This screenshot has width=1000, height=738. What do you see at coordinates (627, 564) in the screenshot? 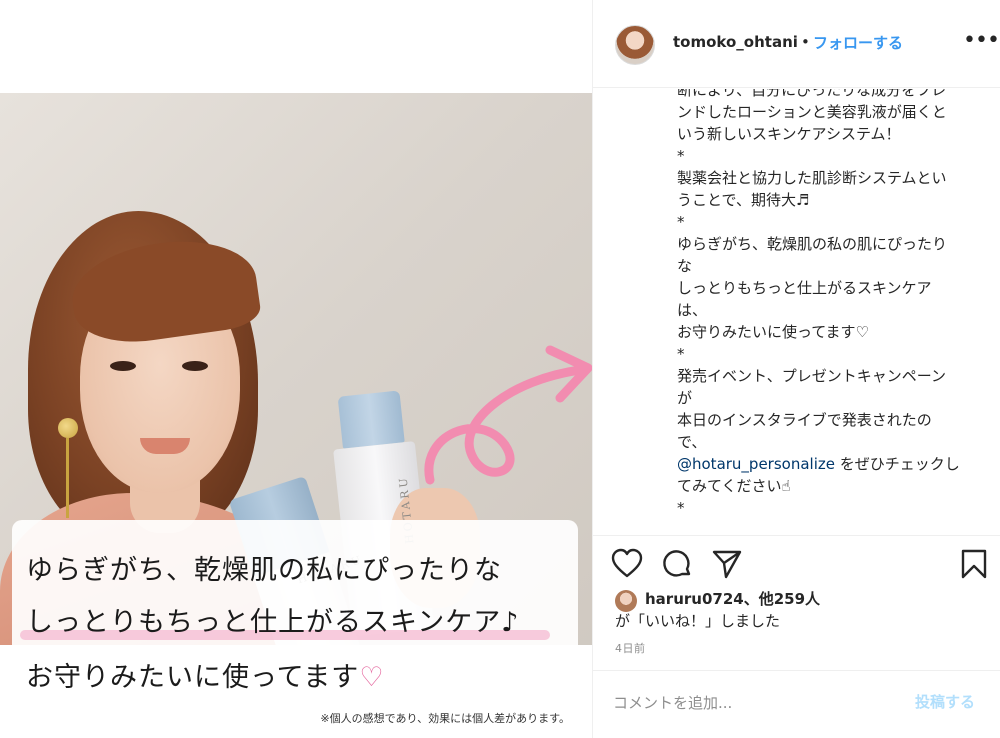
I see `heart-outline-icon` at bounding box center [627, 564].